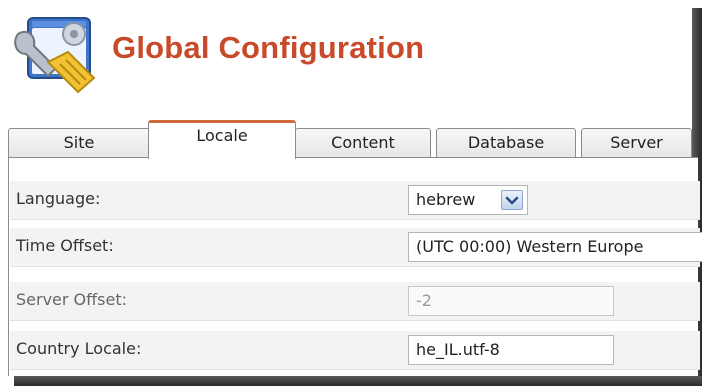  I want to click on server-offset-input: -2, so click(511, 301).